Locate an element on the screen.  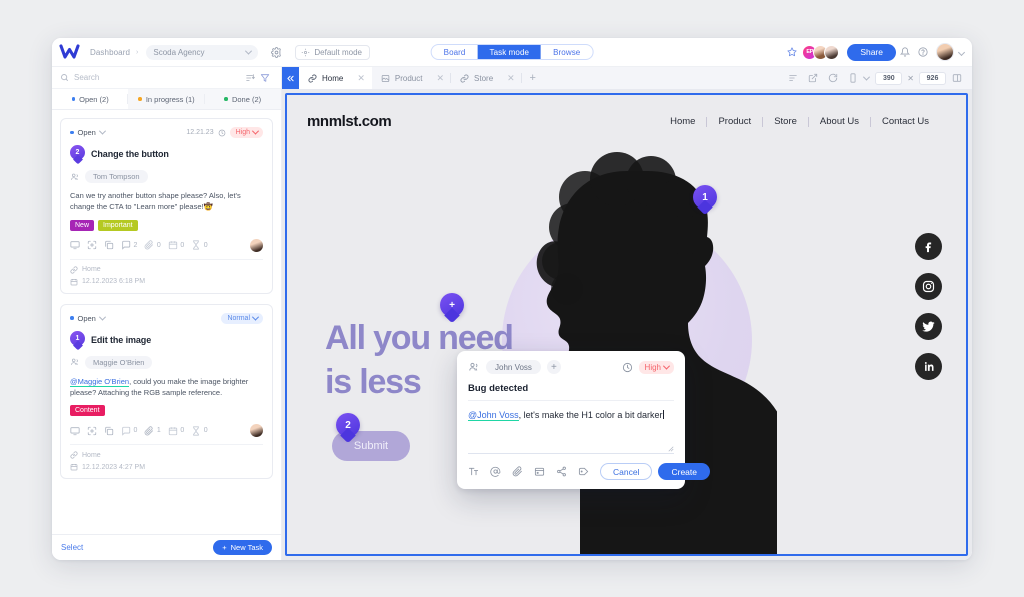
facebook-icon is located at coordinates (928, 246).